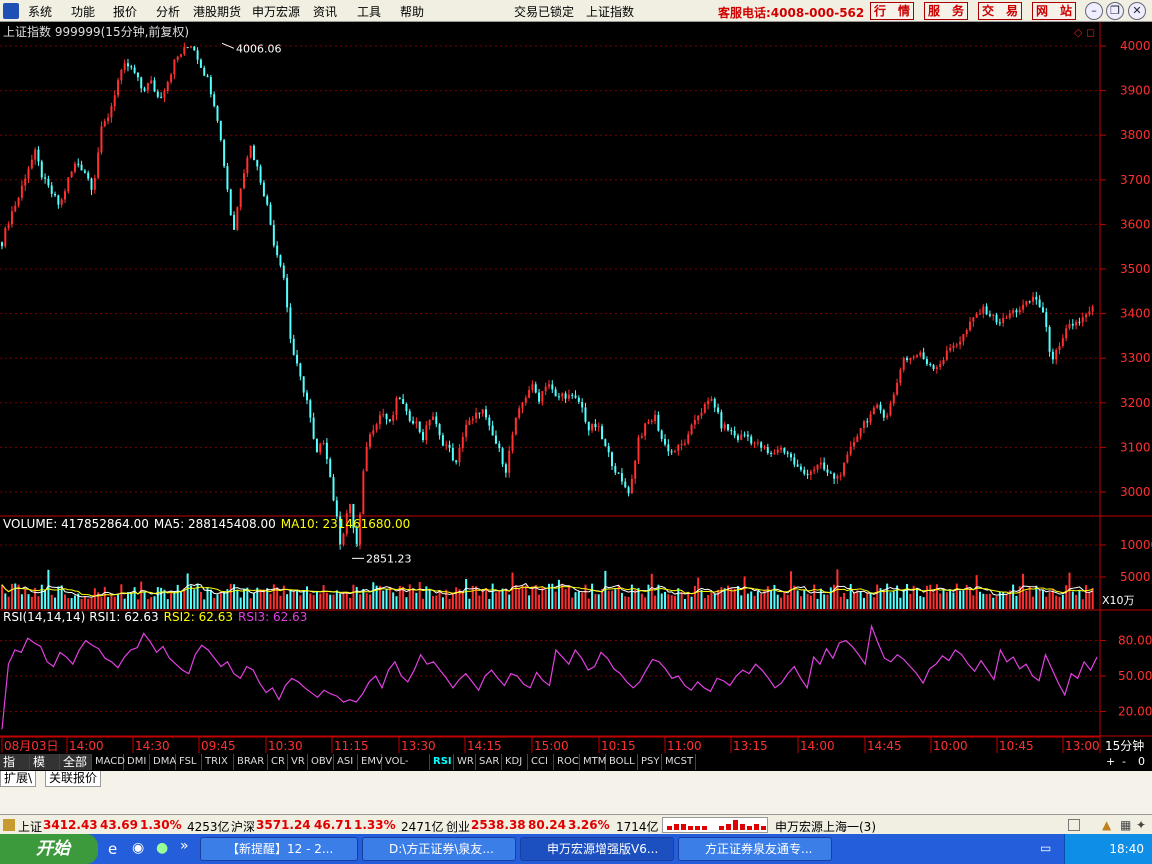  Describe the element at coordinates (189, 762) in the screenshot. I see `indicator-tab-fsl: FSL` at that location.